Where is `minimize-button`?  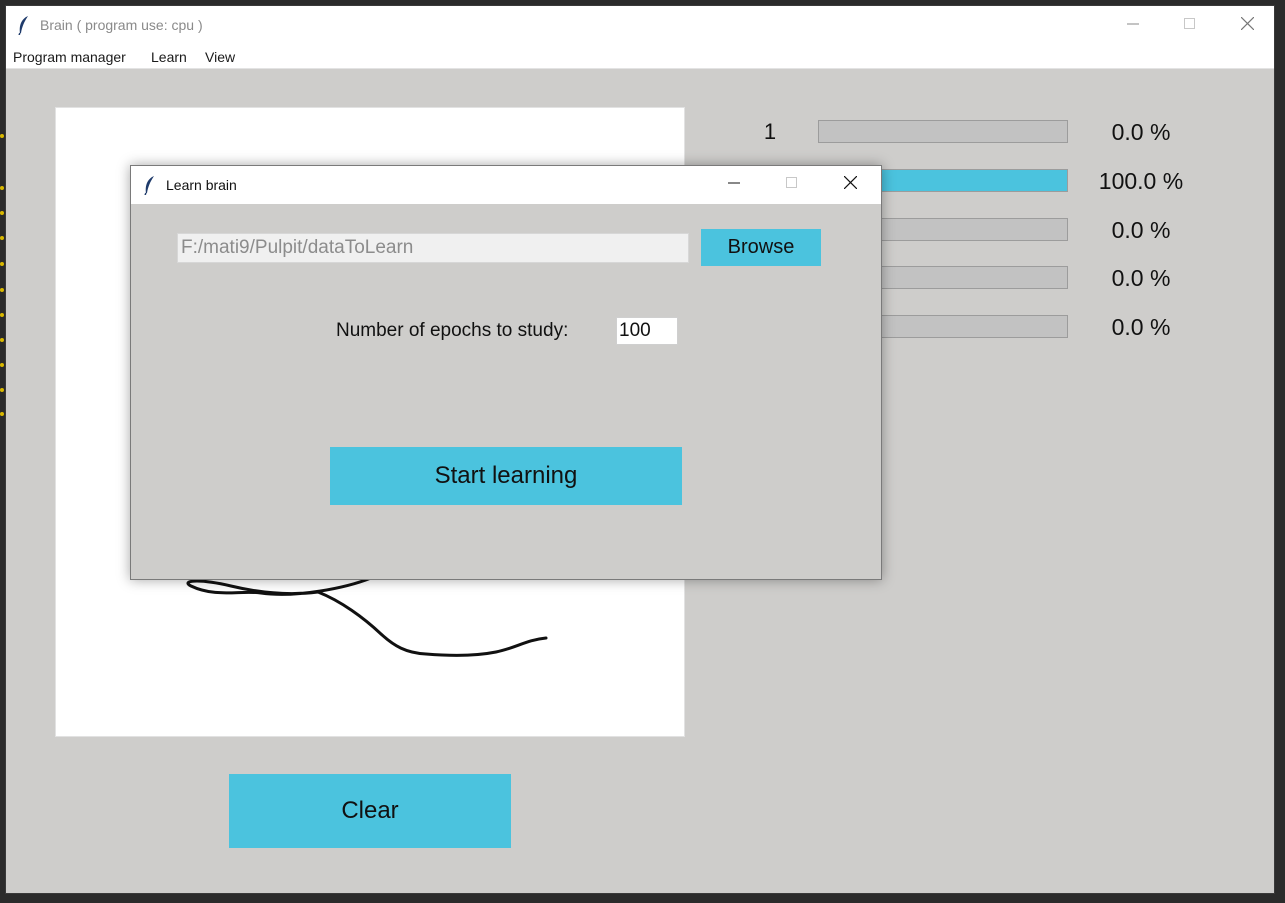
minimize-button is located at coordinates (1132, 25).